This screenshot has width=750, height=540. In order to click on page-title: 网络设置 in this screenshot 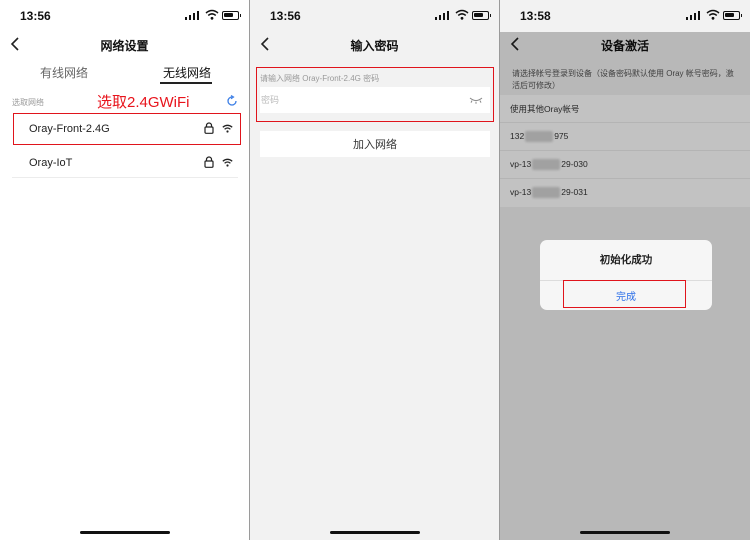, I will do `click(124, 46)`.